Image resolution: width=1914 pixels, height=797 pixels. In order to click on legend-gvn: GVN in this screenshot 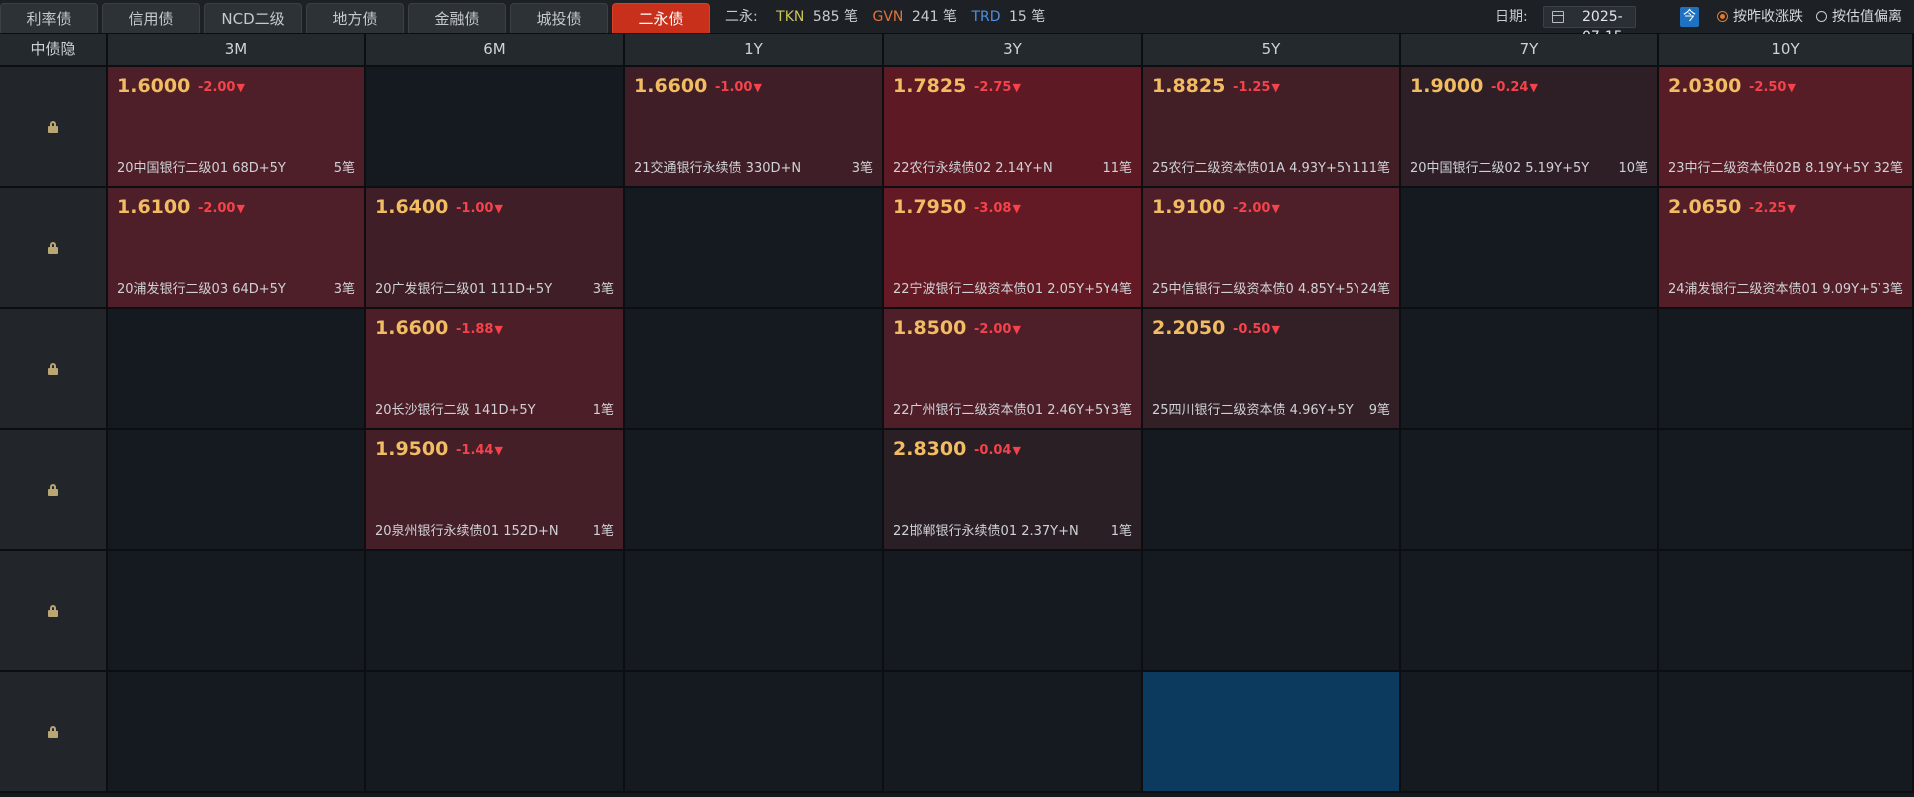, I will do `click(888, 17)`.